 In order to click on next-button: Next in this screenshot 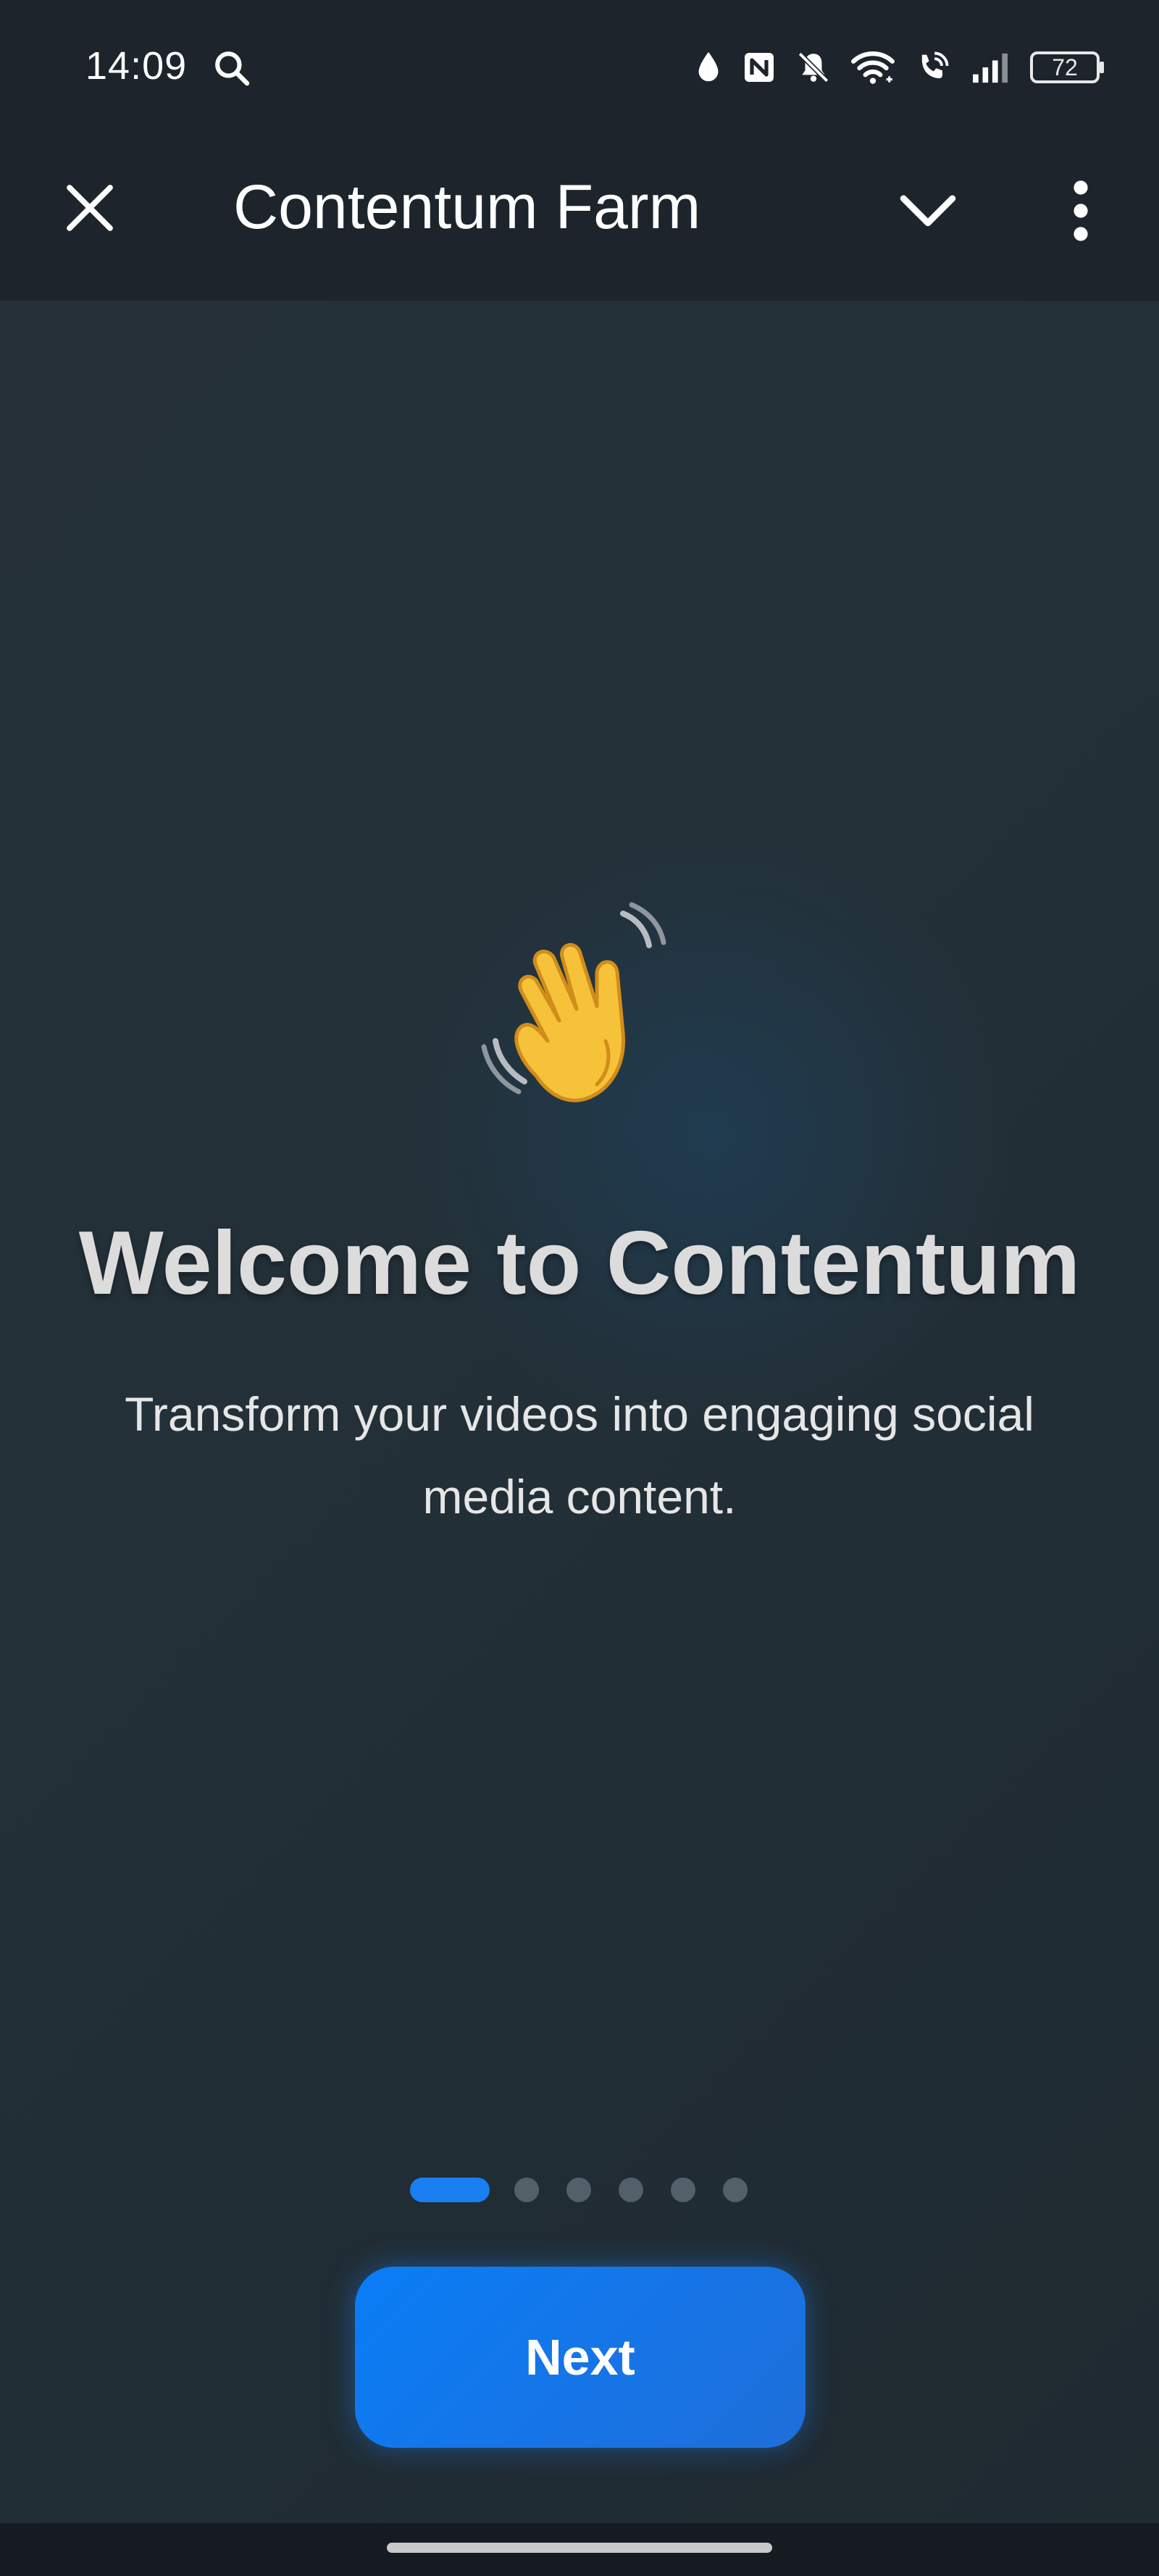, I will do `click(580, 2357)`.